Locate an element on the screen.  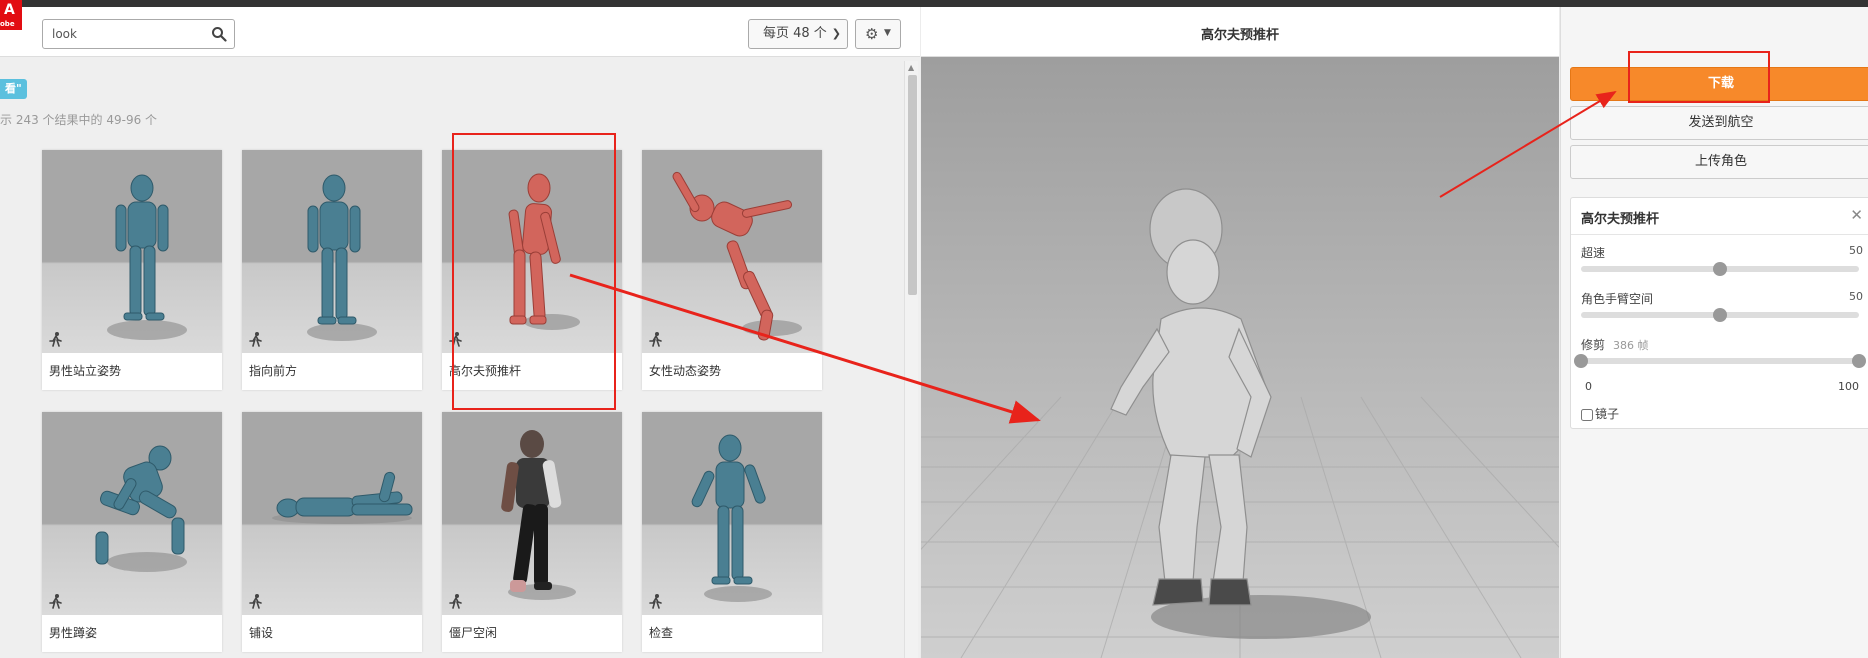
card-label: 女性动态姿势 is located at coordinates (685, 371).